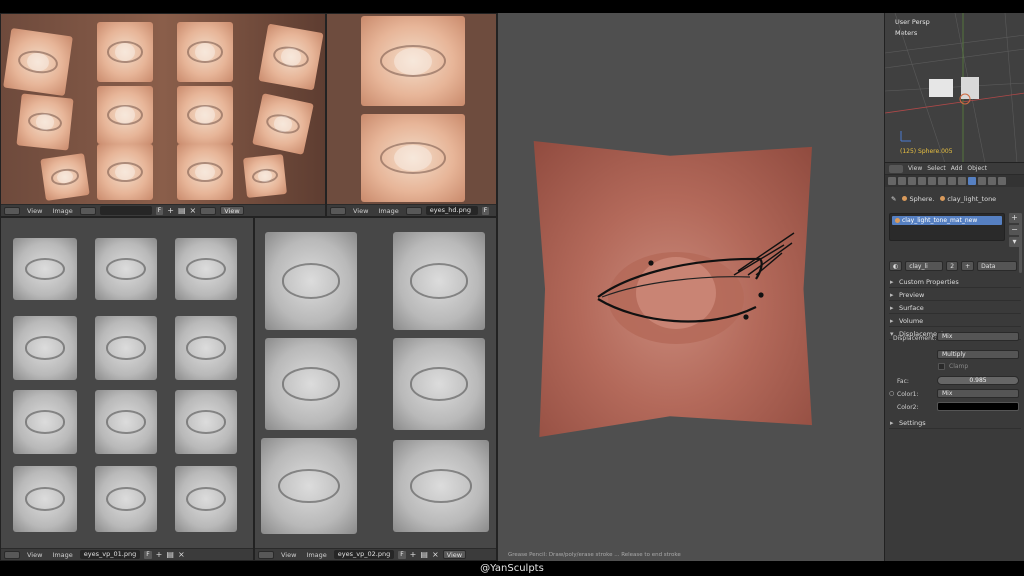 Image resolution: width=1024 pixels, height=576 pixels. Describe the element at coordinates (110, 554) in the screenshot. I see `image-name-field: eyes_vp_01.png` at that location.